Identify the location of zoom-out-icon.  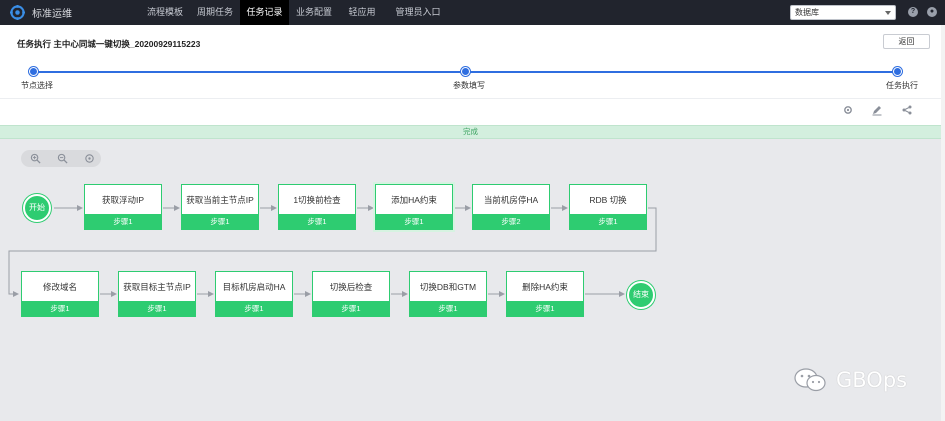
(62, 158).